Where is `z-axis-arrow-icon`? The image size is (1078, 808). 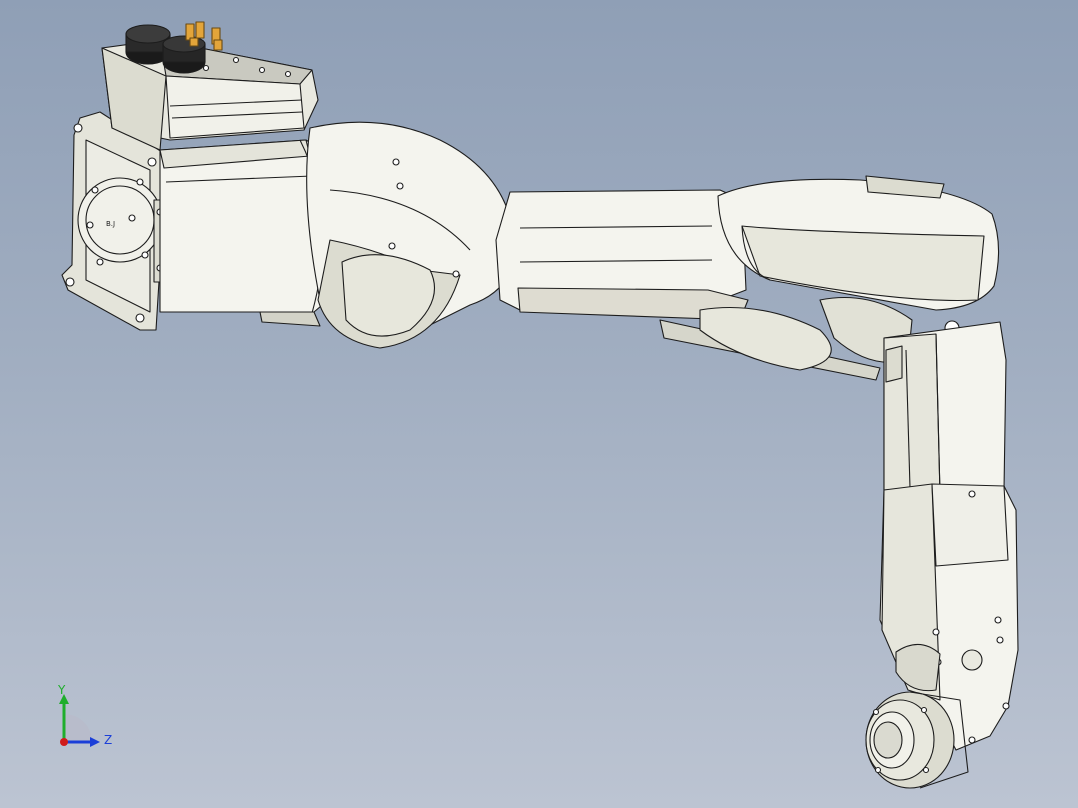
z-axis-arrow-icon is located at coordinates (95, 742).